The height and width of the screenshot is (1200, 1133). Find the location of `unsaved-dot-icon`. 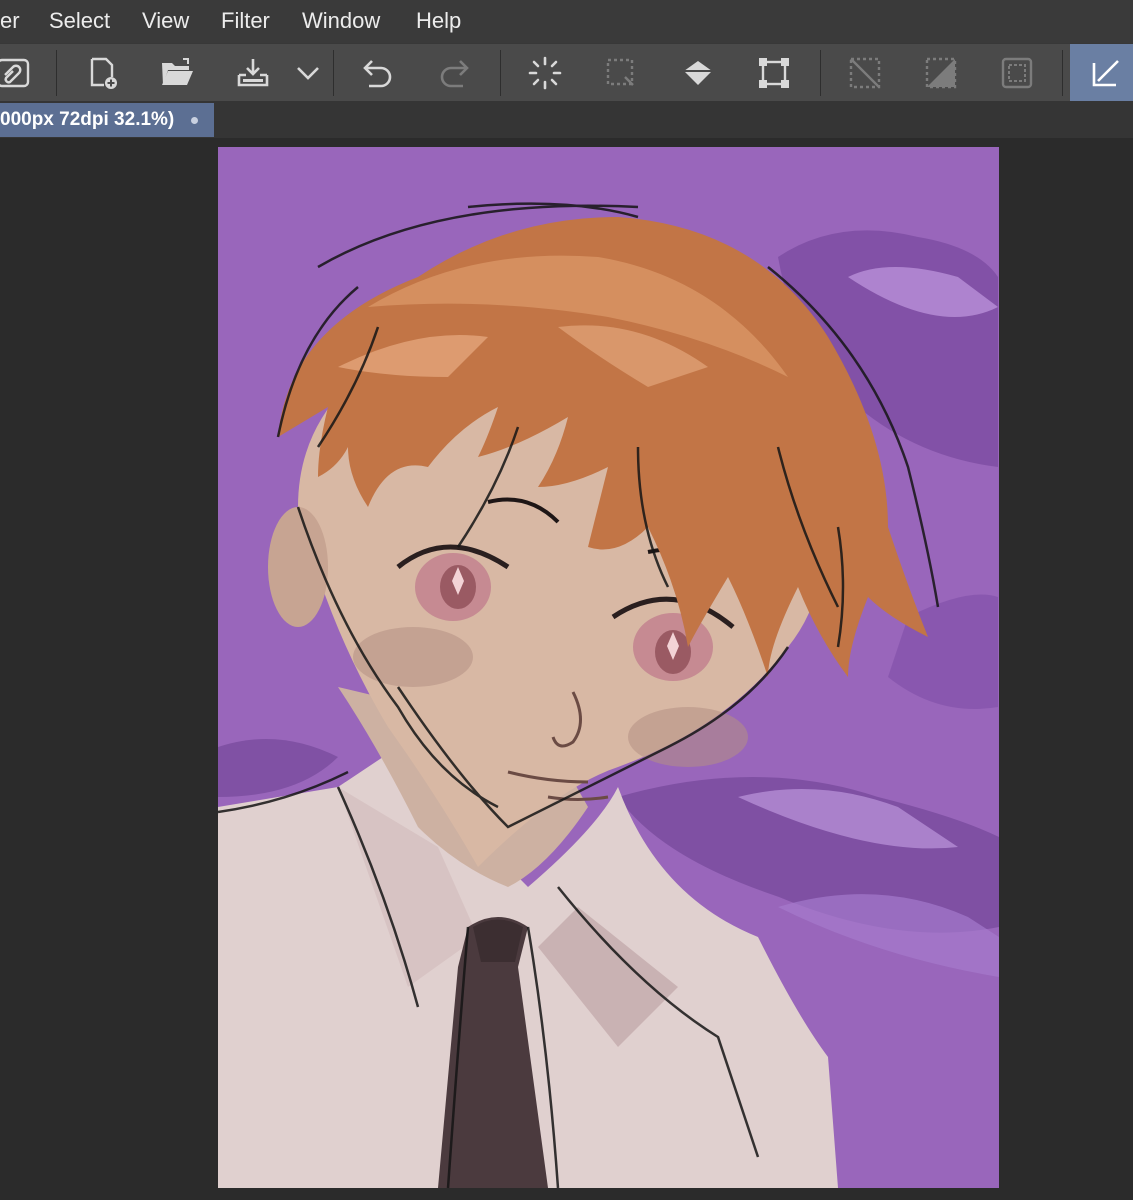

unsaved-dot-icon is located at coordinates (194, 120).